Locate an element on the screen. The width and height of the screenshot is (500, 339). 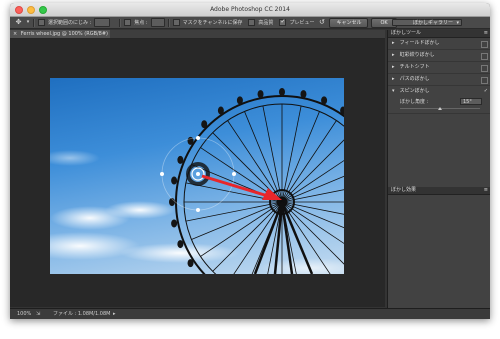
spin-handle-bottom is located at coordinates (198, 210).